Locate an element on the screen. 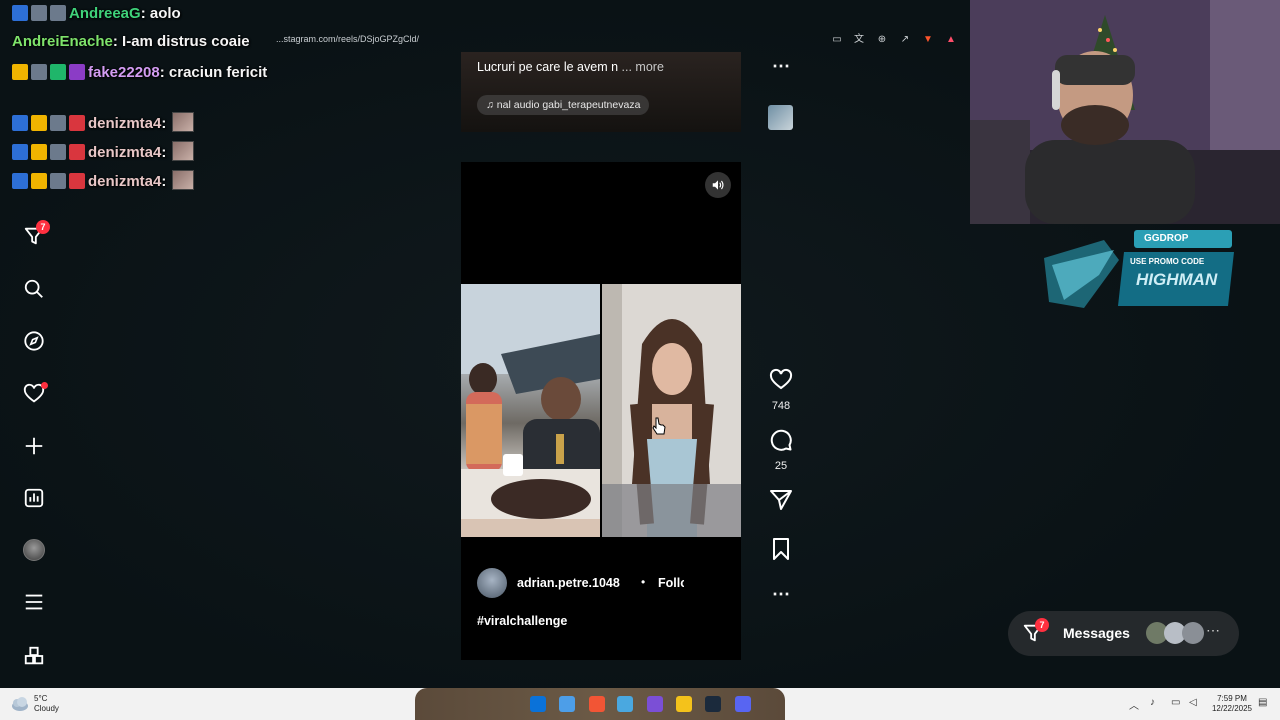 This screenshot has width=1280, height=720. bookmark-icon is located at coordinates (781, 549).